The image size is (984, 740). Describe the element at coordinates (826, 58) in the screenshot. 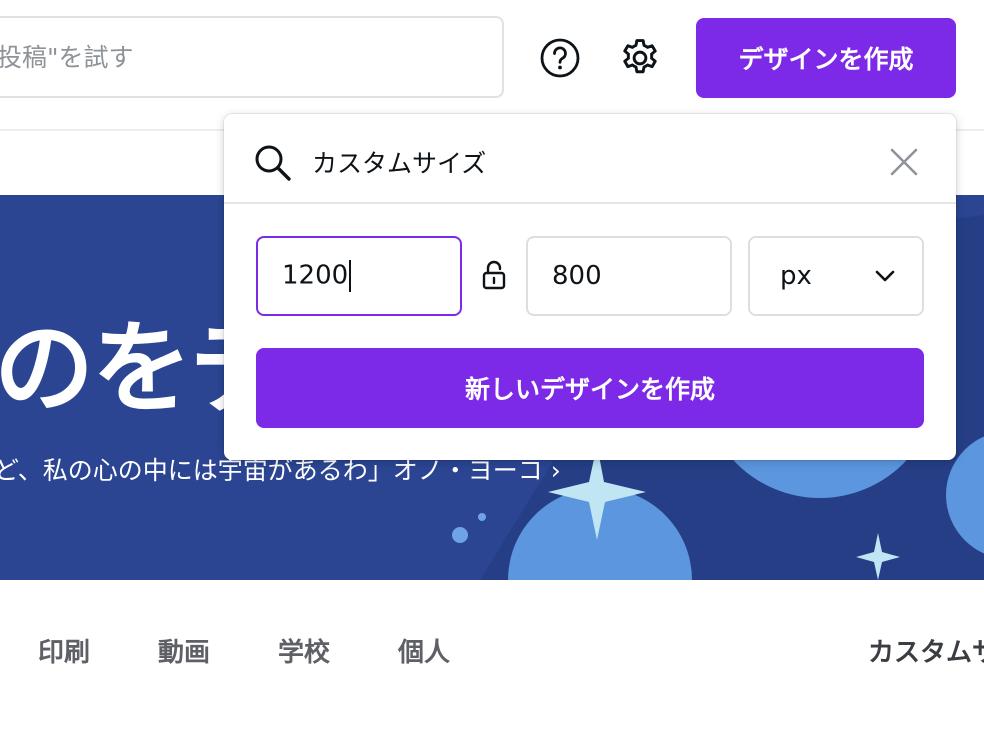

I see `create-design-button: デザインを作成` at that location.